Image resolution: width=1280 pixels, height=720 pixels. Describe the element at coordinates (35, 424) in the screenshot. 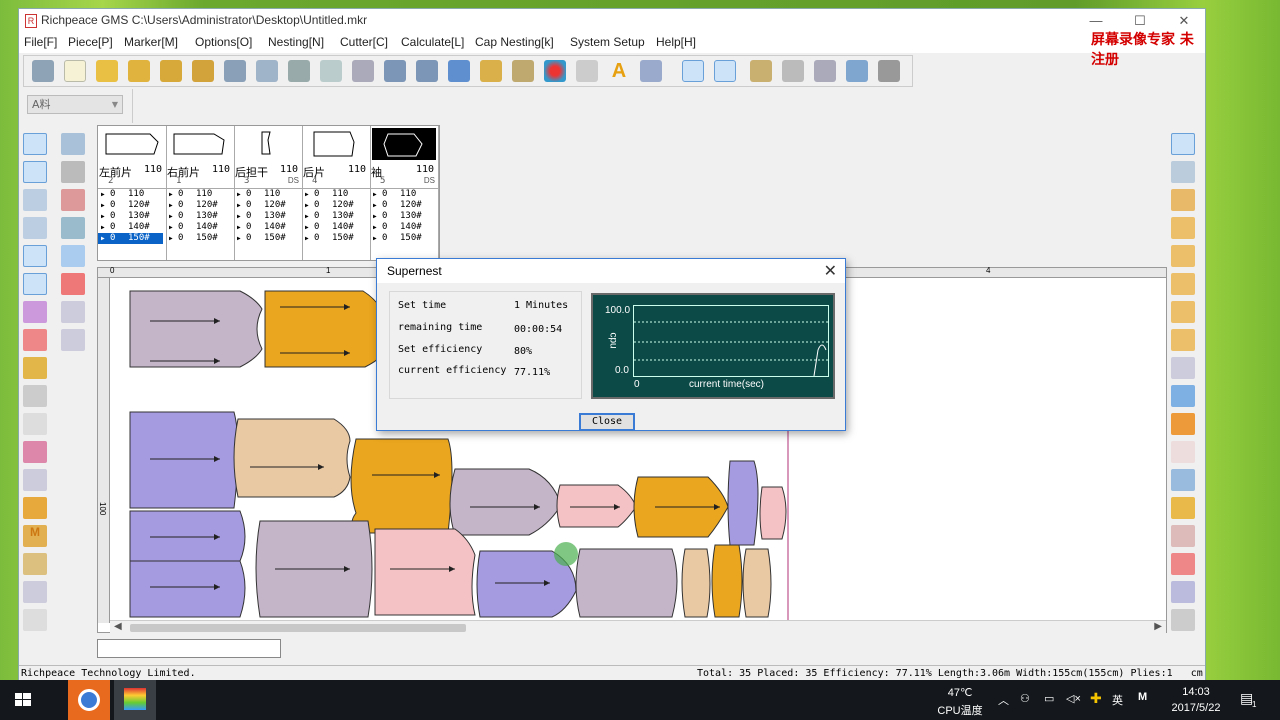

I see `crop-icon` at that location.